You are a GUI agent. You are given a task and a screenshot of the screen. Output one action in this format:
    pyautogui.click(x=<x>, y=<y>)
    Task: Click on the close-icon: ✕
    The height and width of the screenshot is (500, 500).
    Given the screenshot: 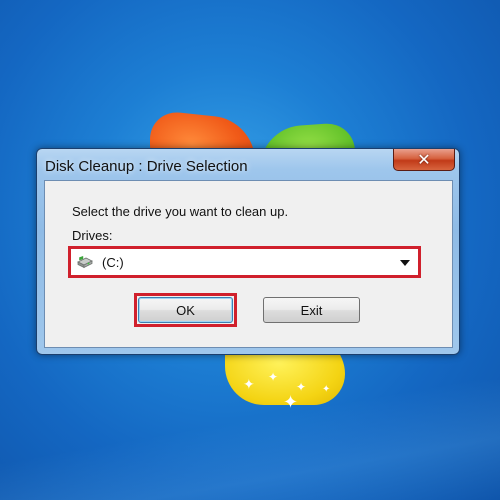 What is the action you would take?
    pyautogui.click(x=424, y=159)
    